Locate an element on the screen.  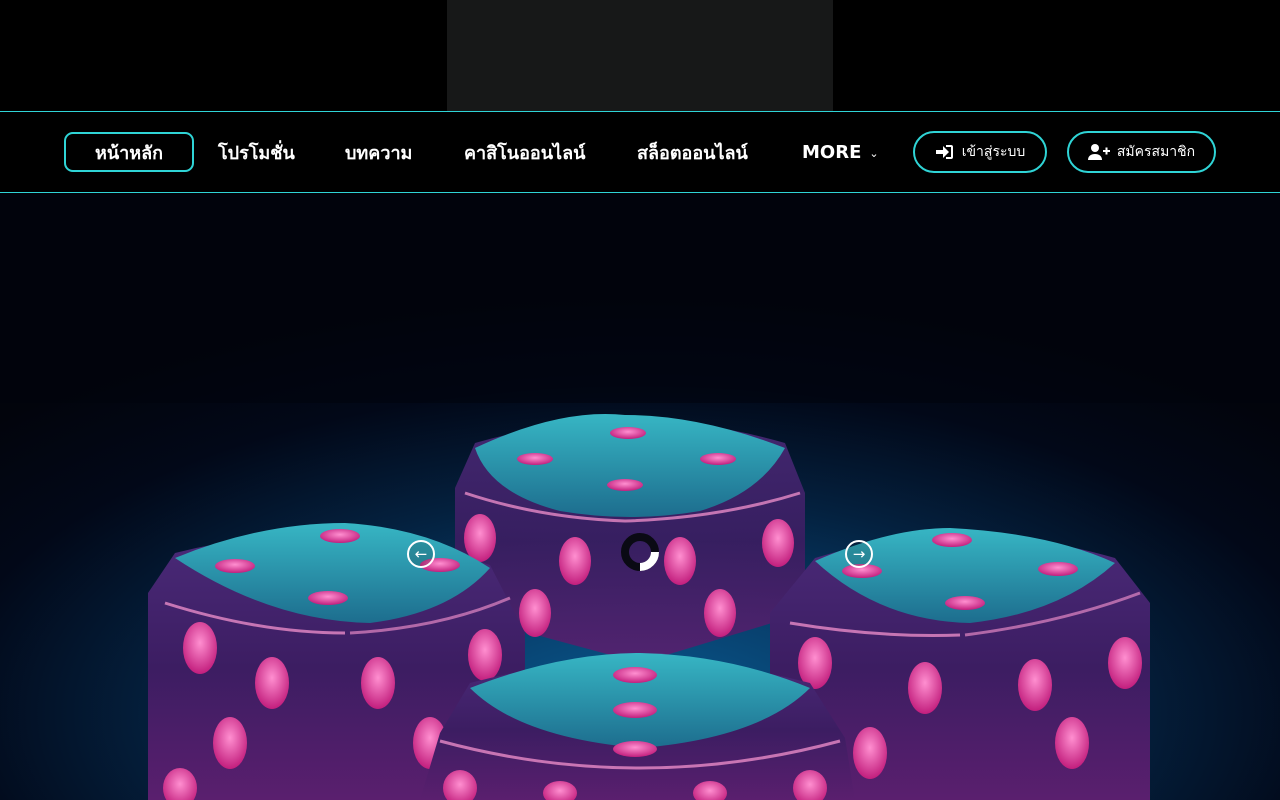
sign-in-icon is located at coordinates (944, 152).